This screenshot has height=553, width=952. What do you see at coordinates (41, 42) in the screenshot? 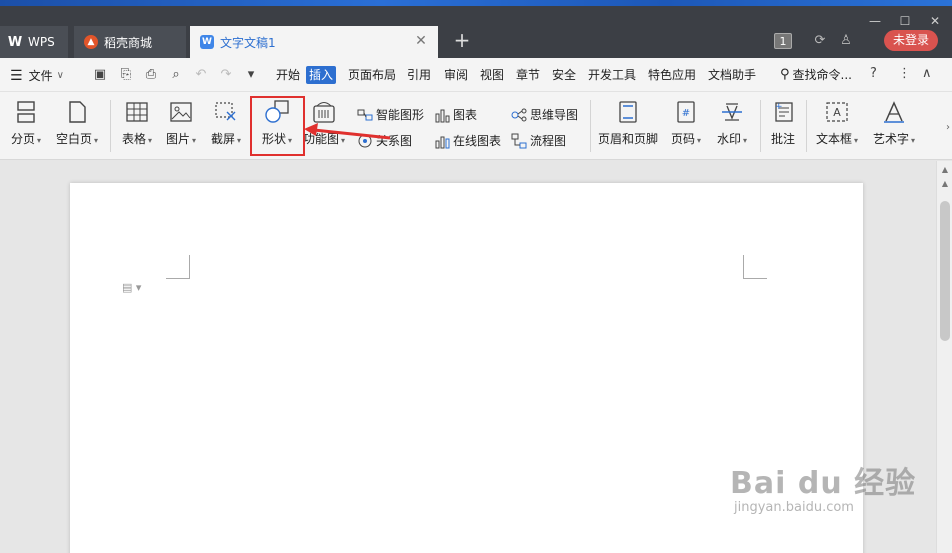
I see `tab-wps-label: WPS` at bounding box center [41, 42].